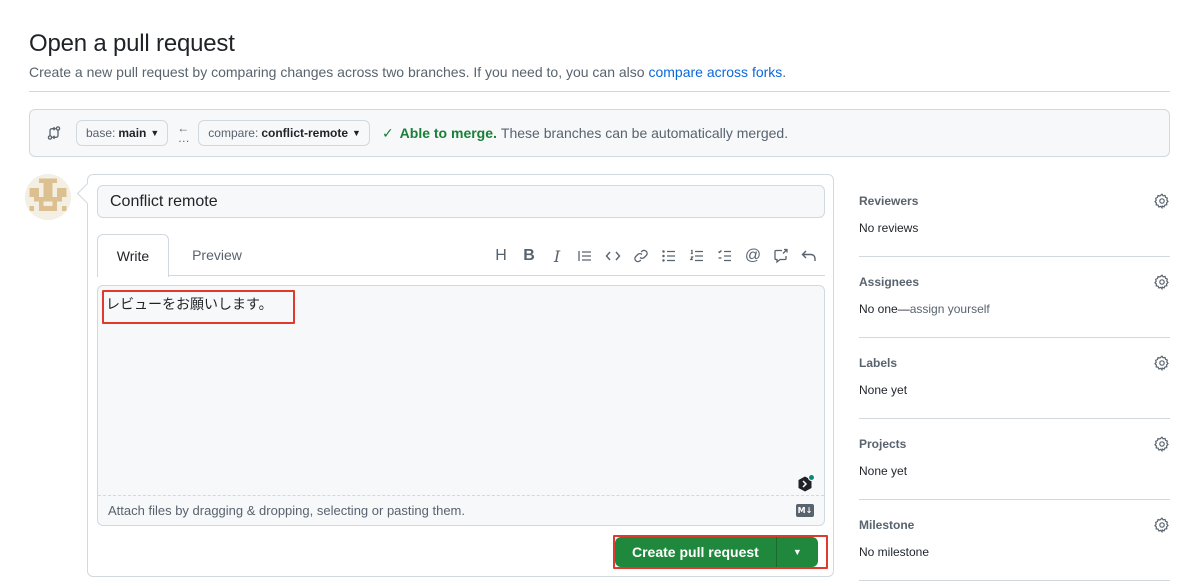  I want to click on pr-body-text: レビューをお願いします。, so click(189, 305).